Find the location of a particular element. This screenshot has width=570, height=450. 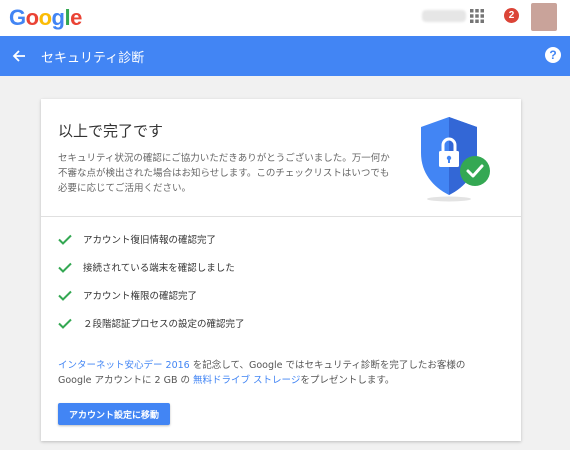

checklist-item-label: 接続されている端末を確認しました is located at coordinates (159, 268).